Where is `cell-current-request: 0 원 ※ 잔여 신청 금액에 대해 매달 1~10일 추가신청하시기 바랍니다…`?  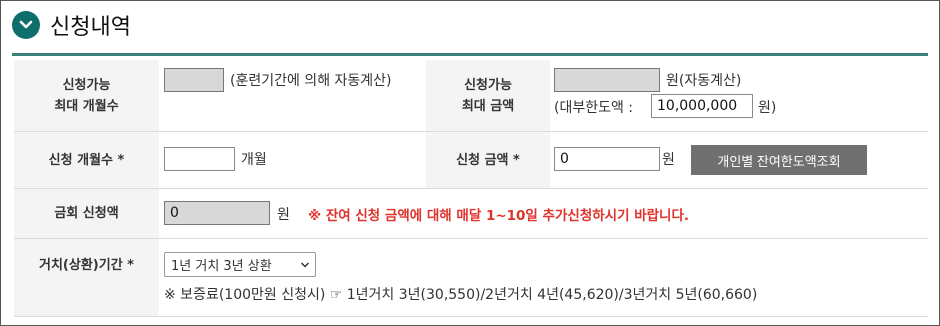 cell-current-request: 0 원 ※ 잔여 신청 금액에 대해 매달 1~10일 추가신청하시기 바랍니다… is located at coordinates (543, 213).